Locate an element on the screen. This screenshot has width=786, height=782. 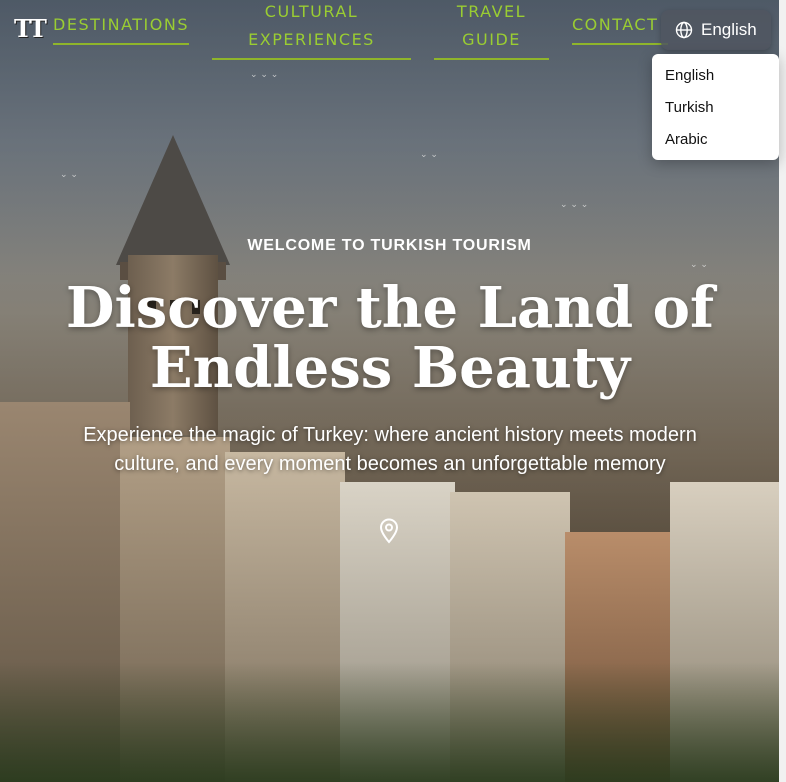
nav-label-line1: CULTURAL is located at coordinates (311, 11).